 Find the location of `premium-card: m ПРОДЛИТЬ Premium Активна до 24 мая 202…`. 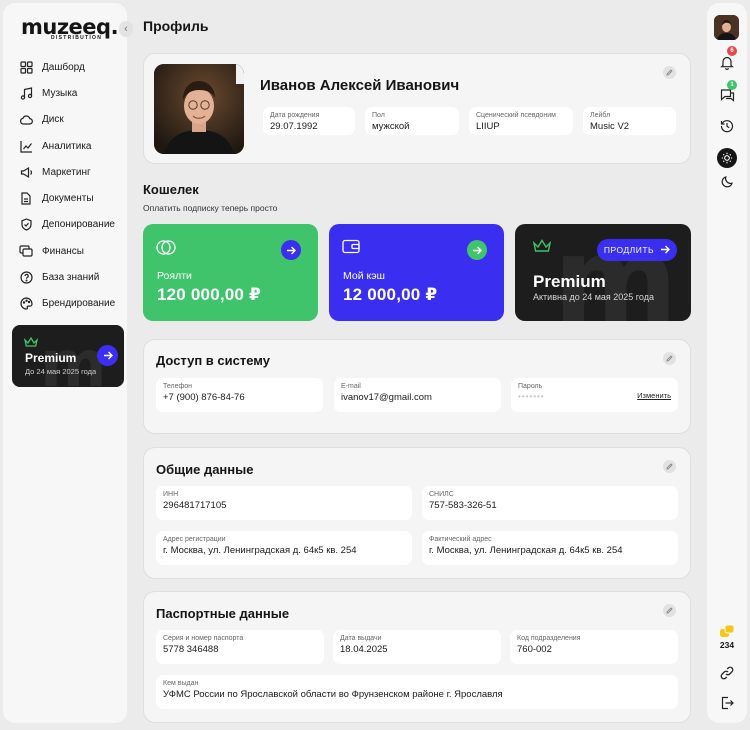

premium-card: m ПРОДЛИТЬ Premium Активна до 24 мая 202… is located at coordinates (603, 272).